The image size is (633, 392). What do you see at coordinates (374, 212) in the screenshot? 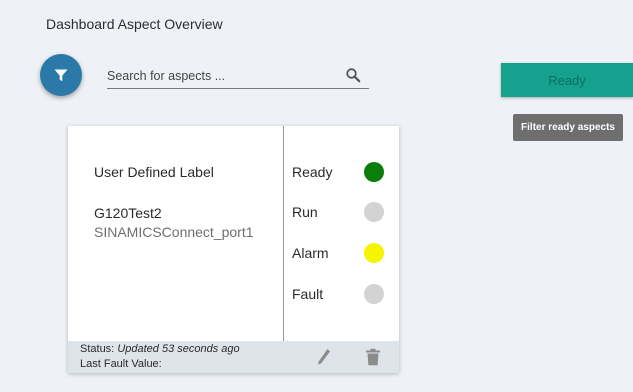
I see `status-indicator-run` at bounding box center [374, 212].